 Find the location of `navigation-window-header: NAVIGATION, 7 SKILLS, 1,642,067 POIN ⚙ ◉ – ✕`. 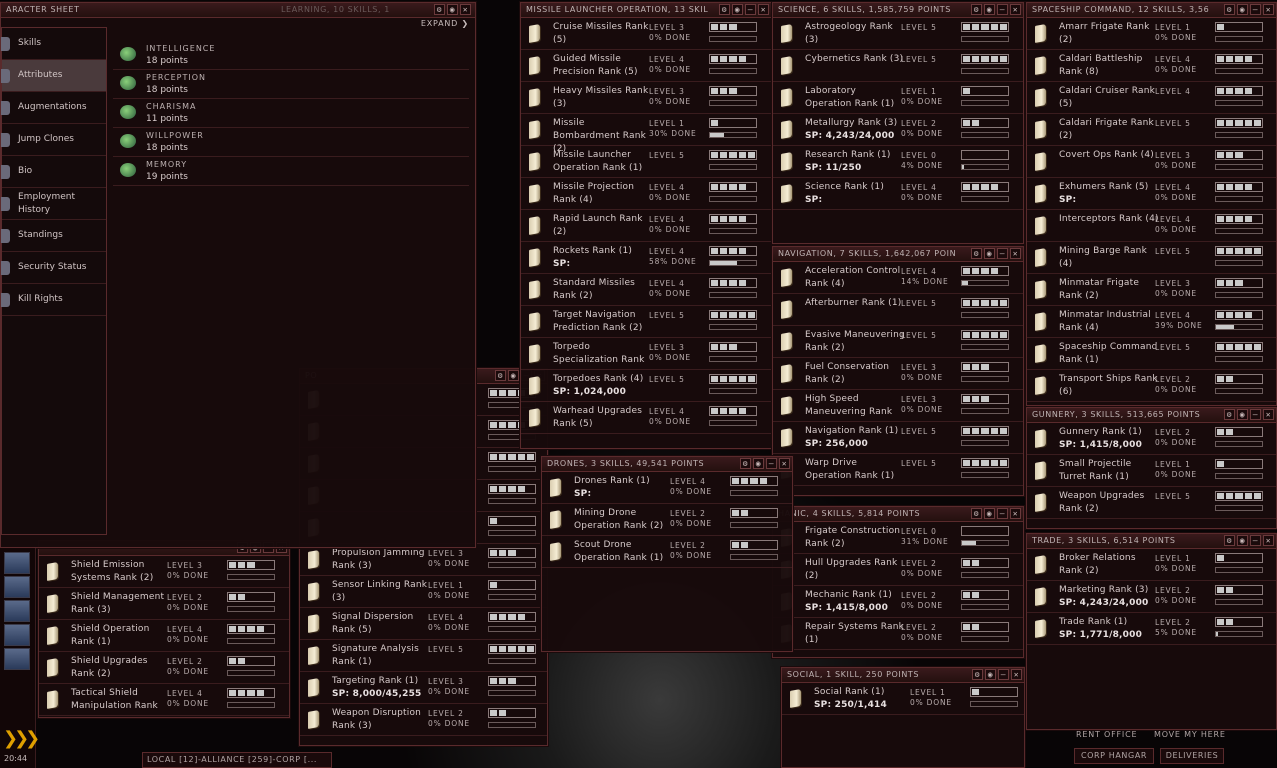

navigation-window-header: NAVIGATION, 7 SKILLS, 1,642,067 POIN ⚙ ◉ – ✕ is located at coordinates (898, 254).